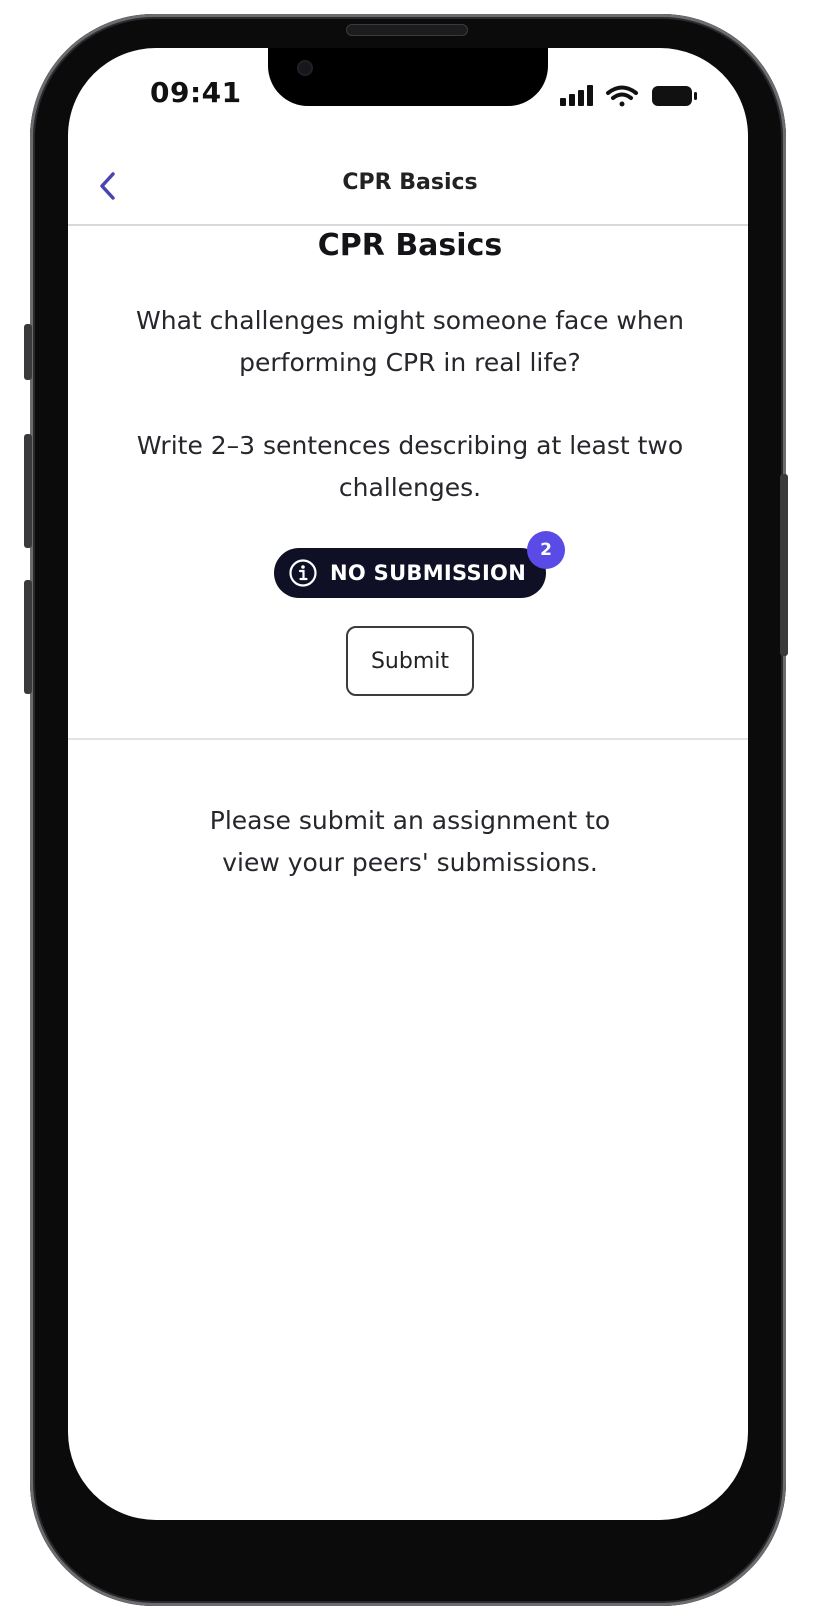  I want to click on status-time: 09:41, so click(196, 92).